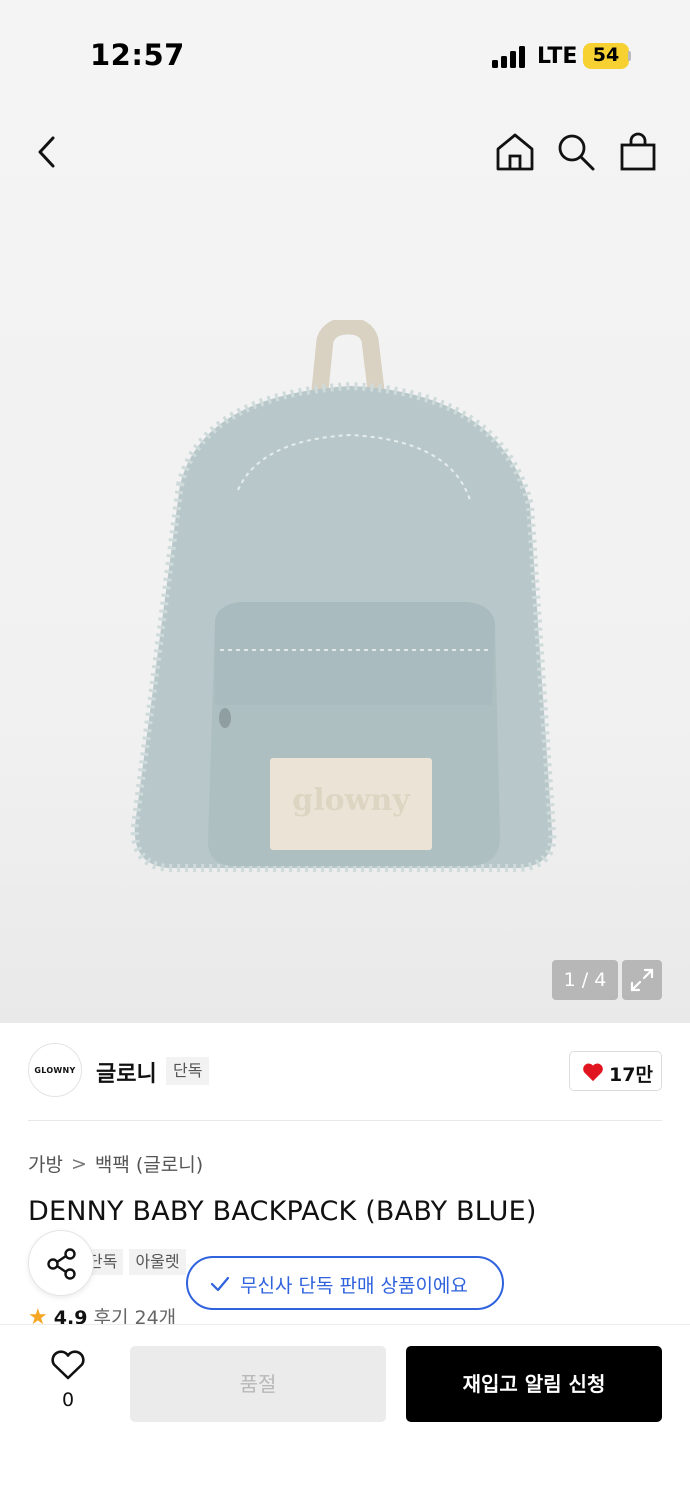 The height and width of the screenshot is (1500, 690). I want to click on share-button, so click(61, 1263).